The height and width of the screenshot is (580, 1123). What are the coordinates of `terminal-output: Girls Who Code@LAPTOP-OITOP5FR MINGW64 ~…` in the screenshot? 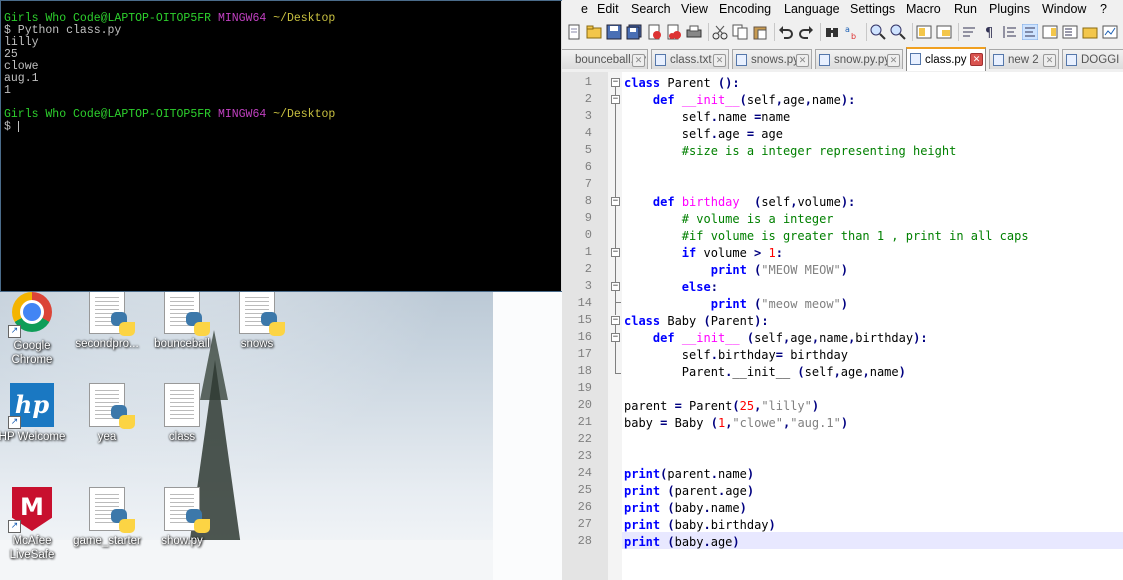 It's located at (284, 73).